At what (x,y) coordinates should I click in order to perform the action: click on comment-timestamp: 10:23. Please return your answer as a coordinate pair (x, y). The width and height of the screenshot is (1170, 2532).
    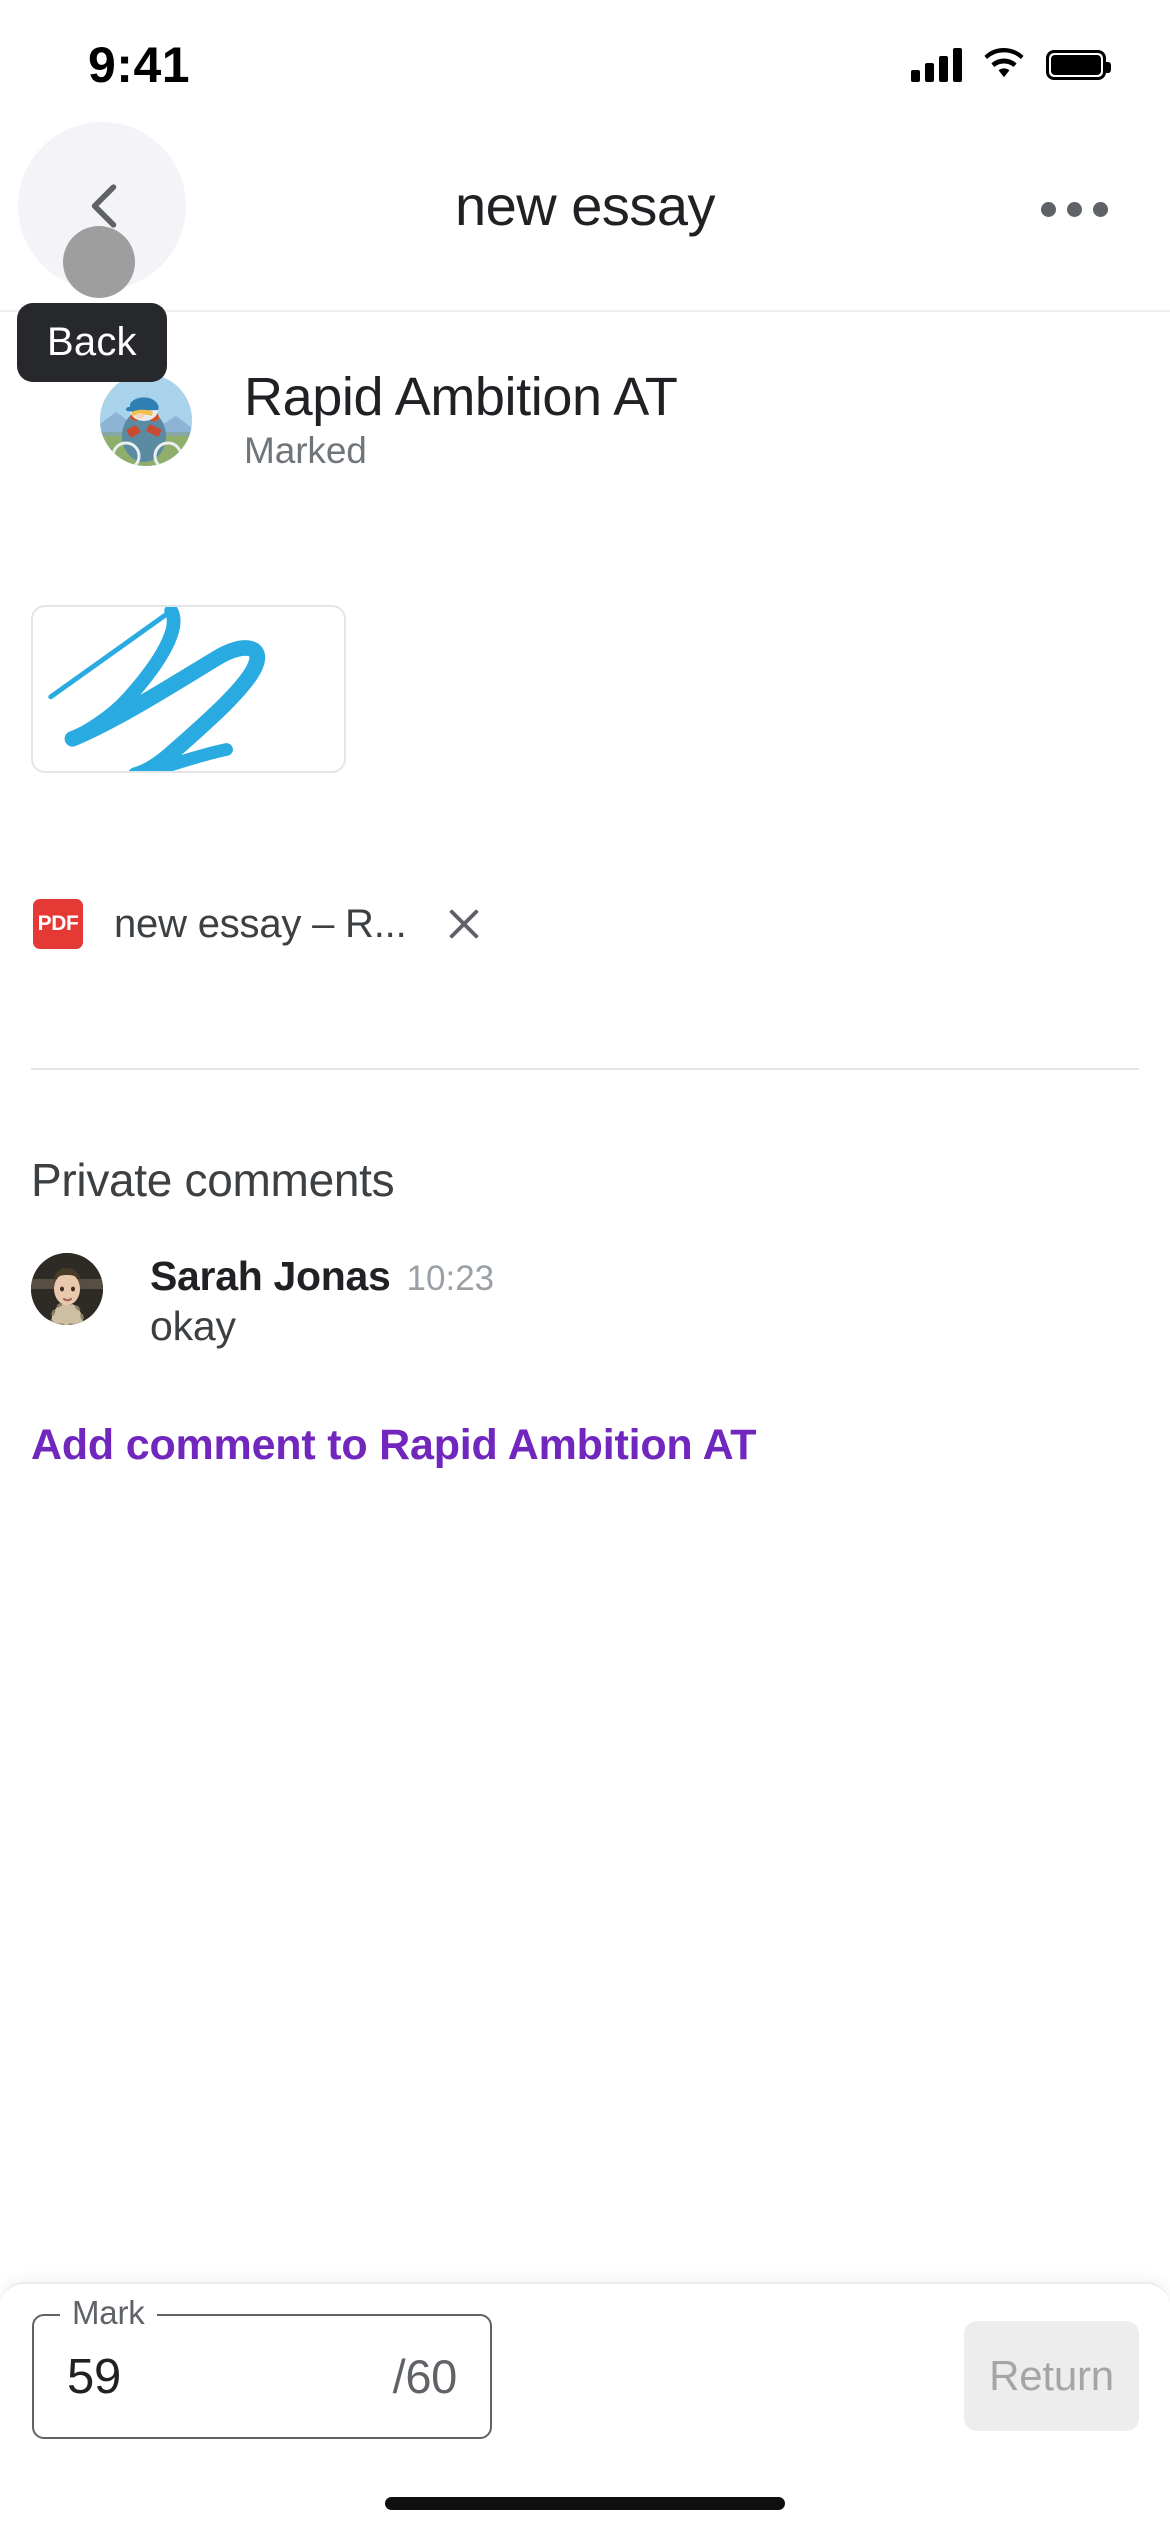
    Looking at the image, I should click on (450, 1278).